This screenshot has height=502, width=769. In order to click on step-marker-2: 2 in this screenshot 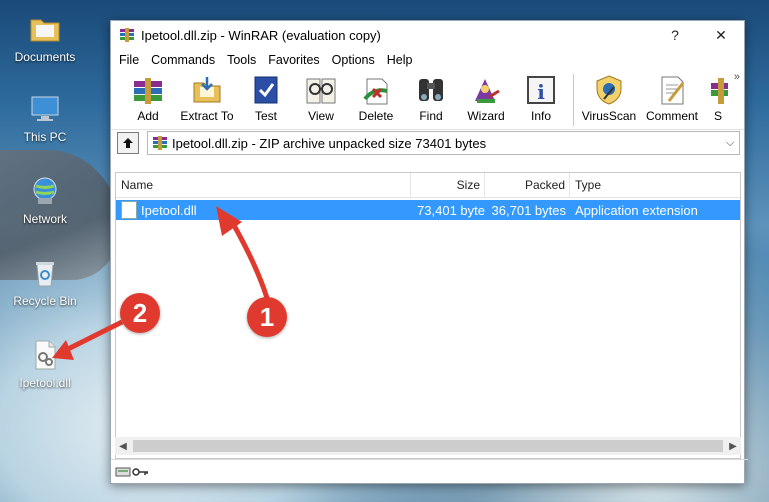, I will do `click(140, 313)`.